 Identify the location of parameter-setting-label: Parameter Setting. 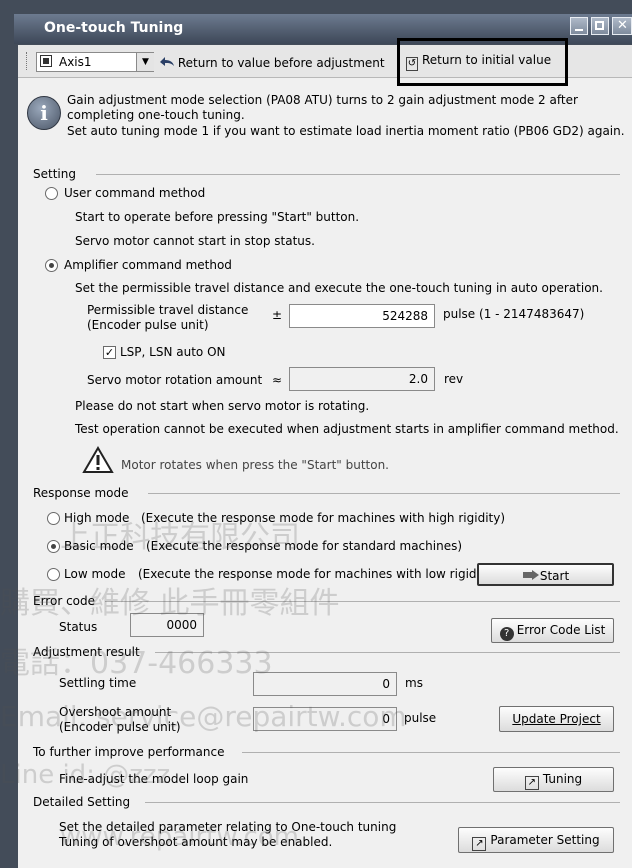
(545, 840).